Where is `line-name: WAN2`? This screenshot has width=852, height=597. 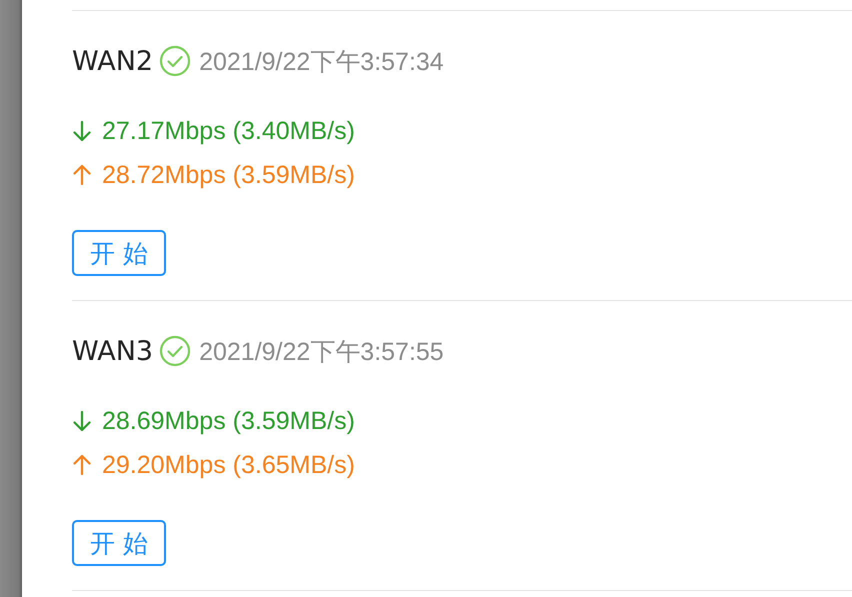
line-name: WAN2 is located at coordinates (113, 61).